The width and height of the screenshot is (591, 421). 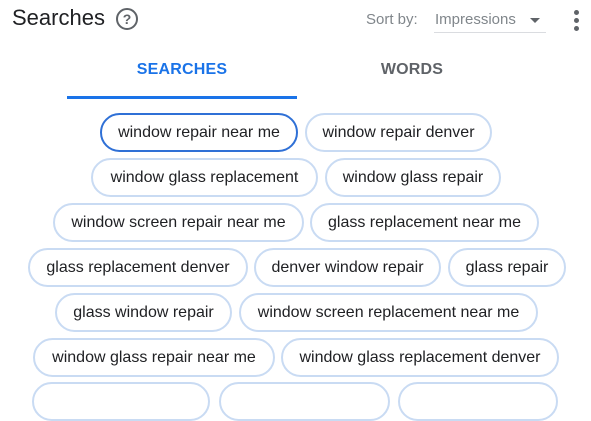 What do you see at coordinates (535, 20) in the screenshot?
I see `caret-down-icon` at bounding box center [535, 20].